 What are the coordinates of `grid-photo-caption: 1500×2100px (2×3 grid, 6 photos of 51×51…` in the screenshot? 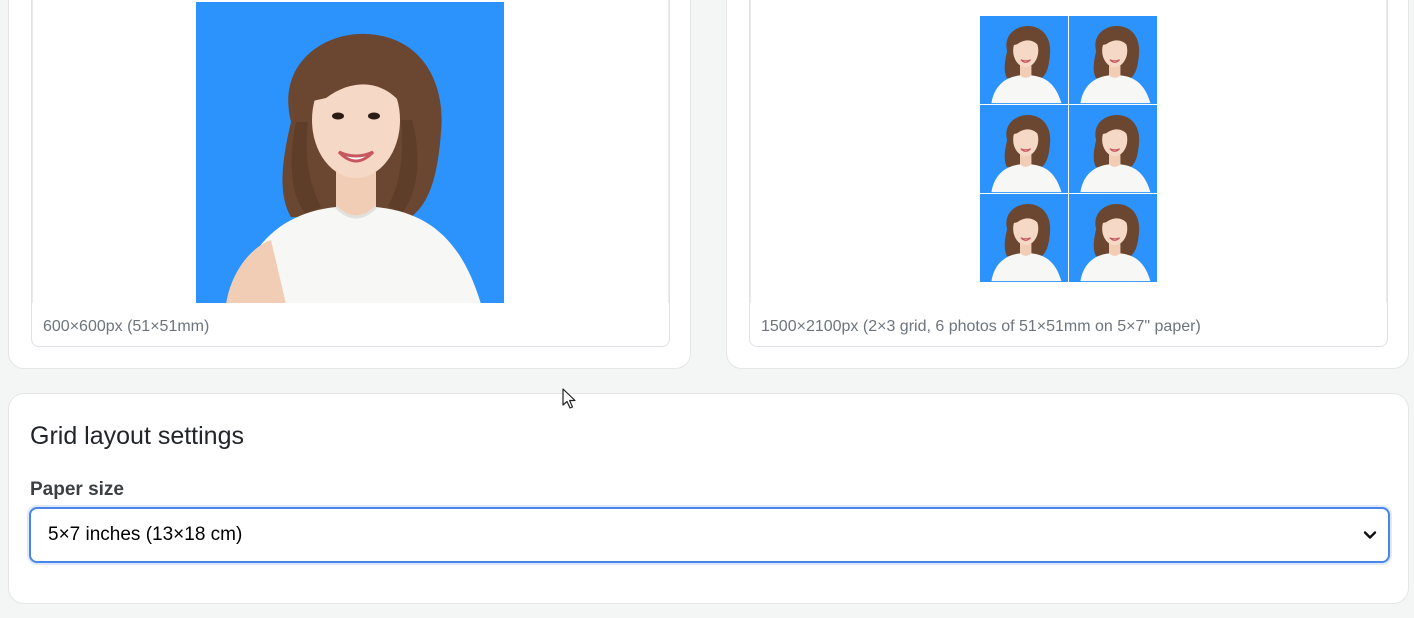 It's located at (981, 326).